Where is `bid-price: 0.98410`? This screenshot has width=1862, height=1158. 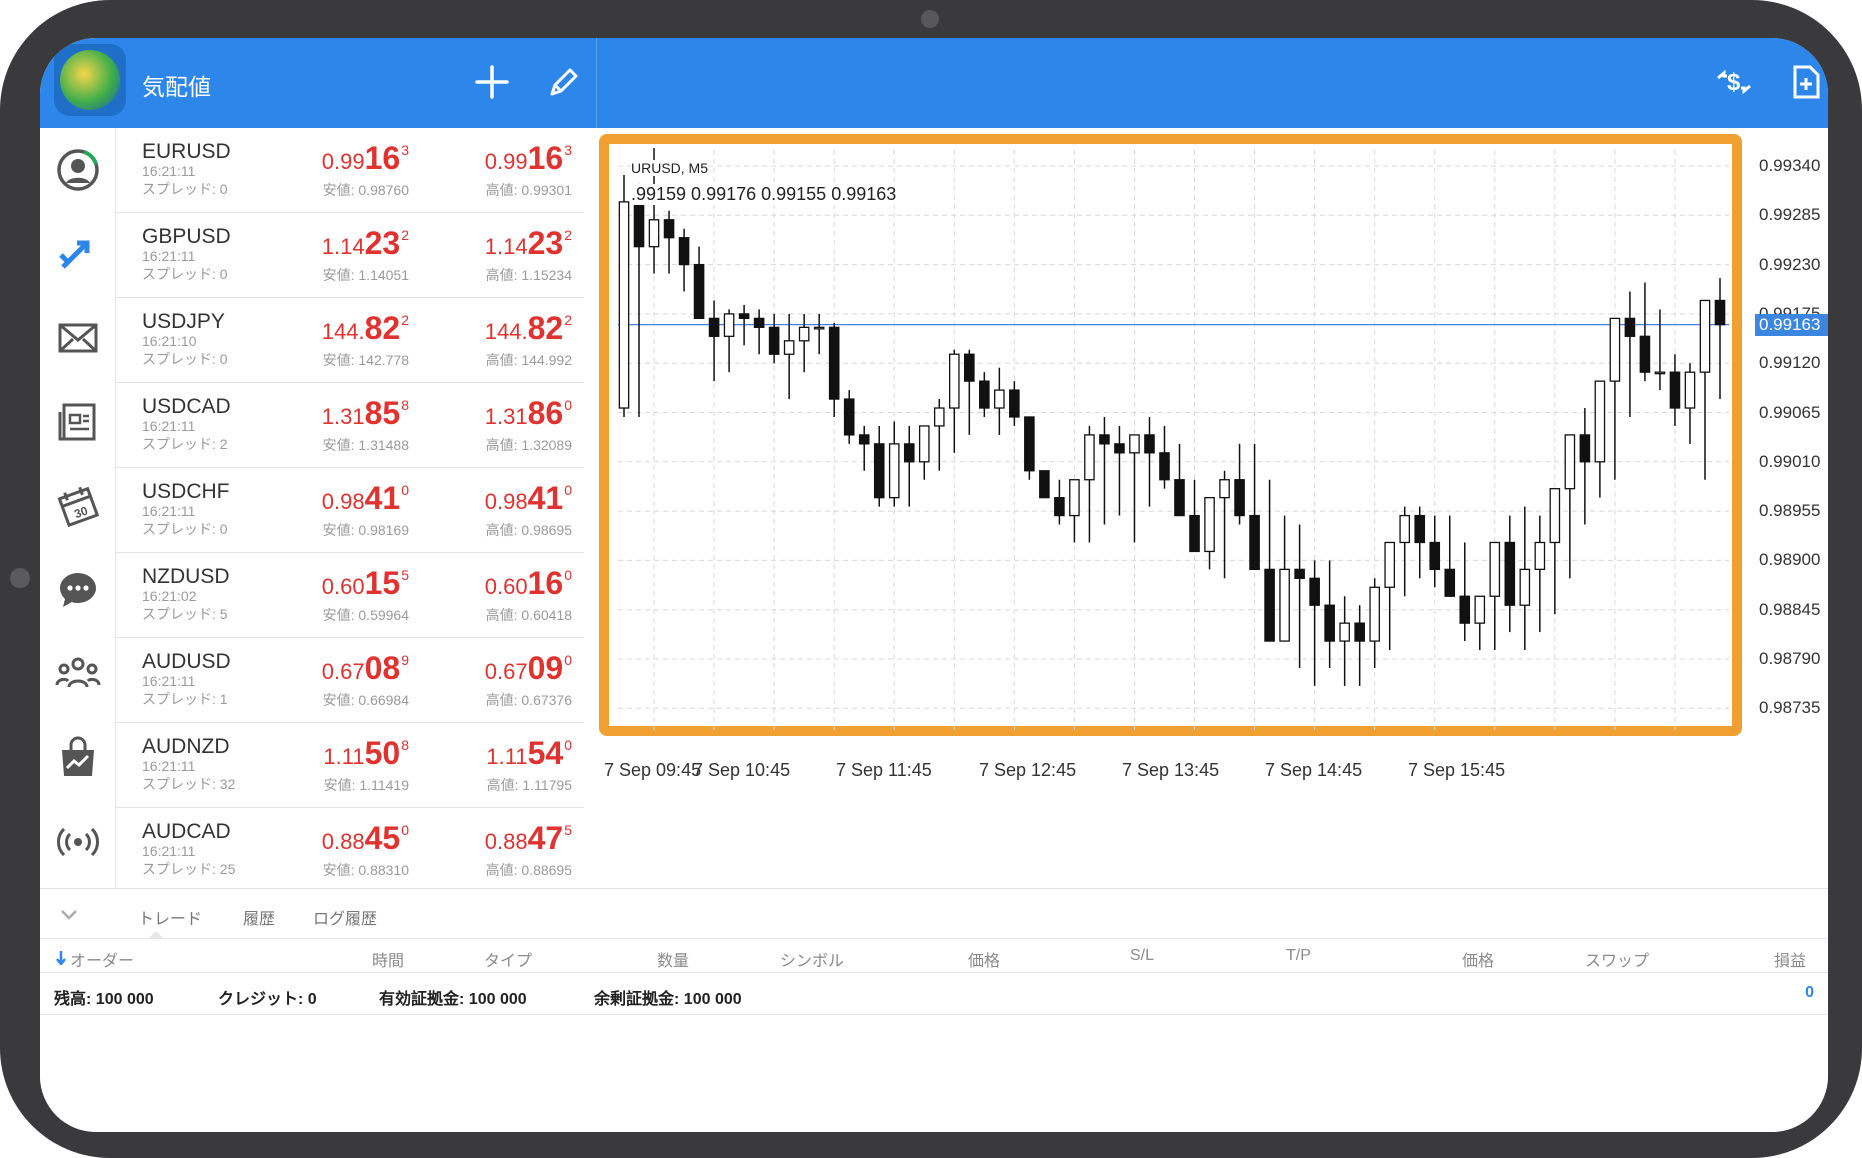 bid-price: 0.98410 is located at coordinates (365, 498).